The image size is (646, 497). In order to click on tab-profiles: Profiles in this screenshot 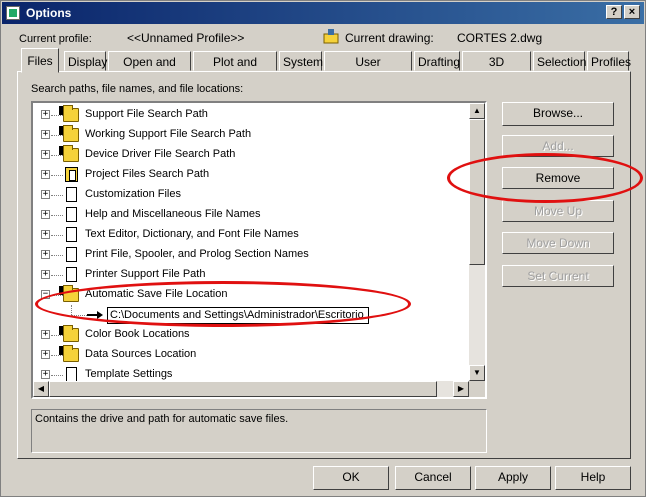, I will do `click(609, 61)`.